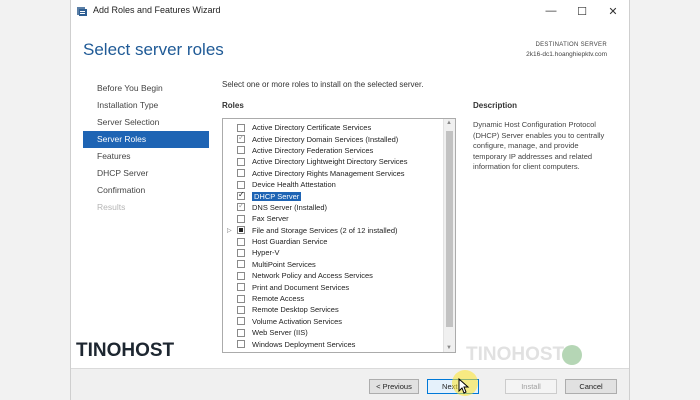 The width and height of the screenshot is (700, 400). Describe the element at coordinates (312, 128) in the screenshot. I see `role-label: Active Directory Certificate Services` at that location.